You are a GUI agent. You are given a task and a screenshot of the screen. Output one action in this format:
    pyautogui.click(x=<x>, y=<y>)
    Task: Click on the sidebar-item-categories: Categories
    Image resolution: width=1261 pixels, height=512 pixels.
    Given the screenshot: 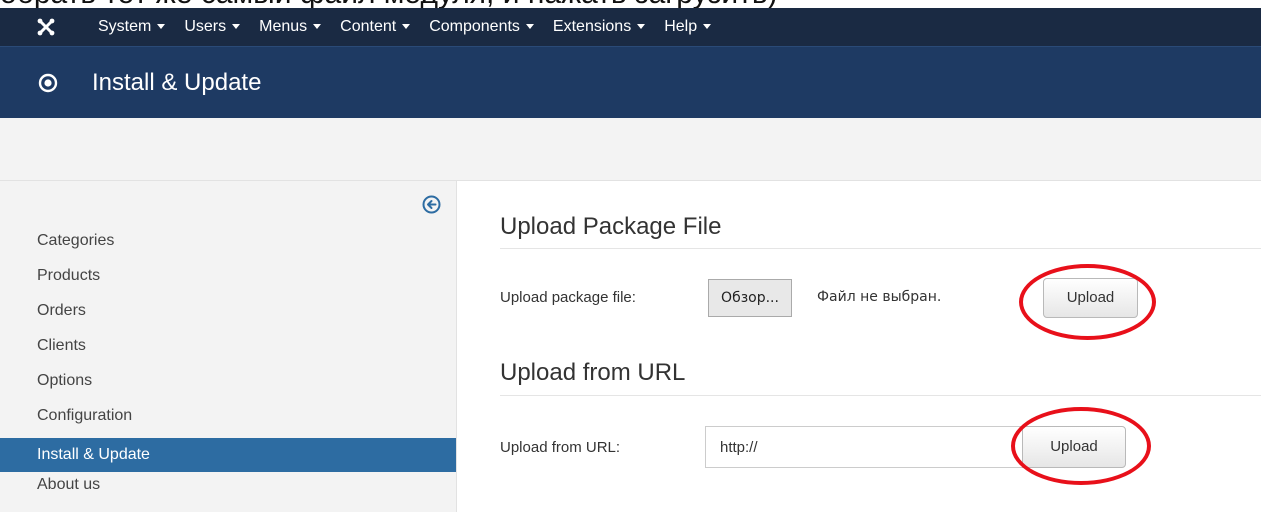 What is the action you would take?
    pyautogui.click(x=228, y=245)
    